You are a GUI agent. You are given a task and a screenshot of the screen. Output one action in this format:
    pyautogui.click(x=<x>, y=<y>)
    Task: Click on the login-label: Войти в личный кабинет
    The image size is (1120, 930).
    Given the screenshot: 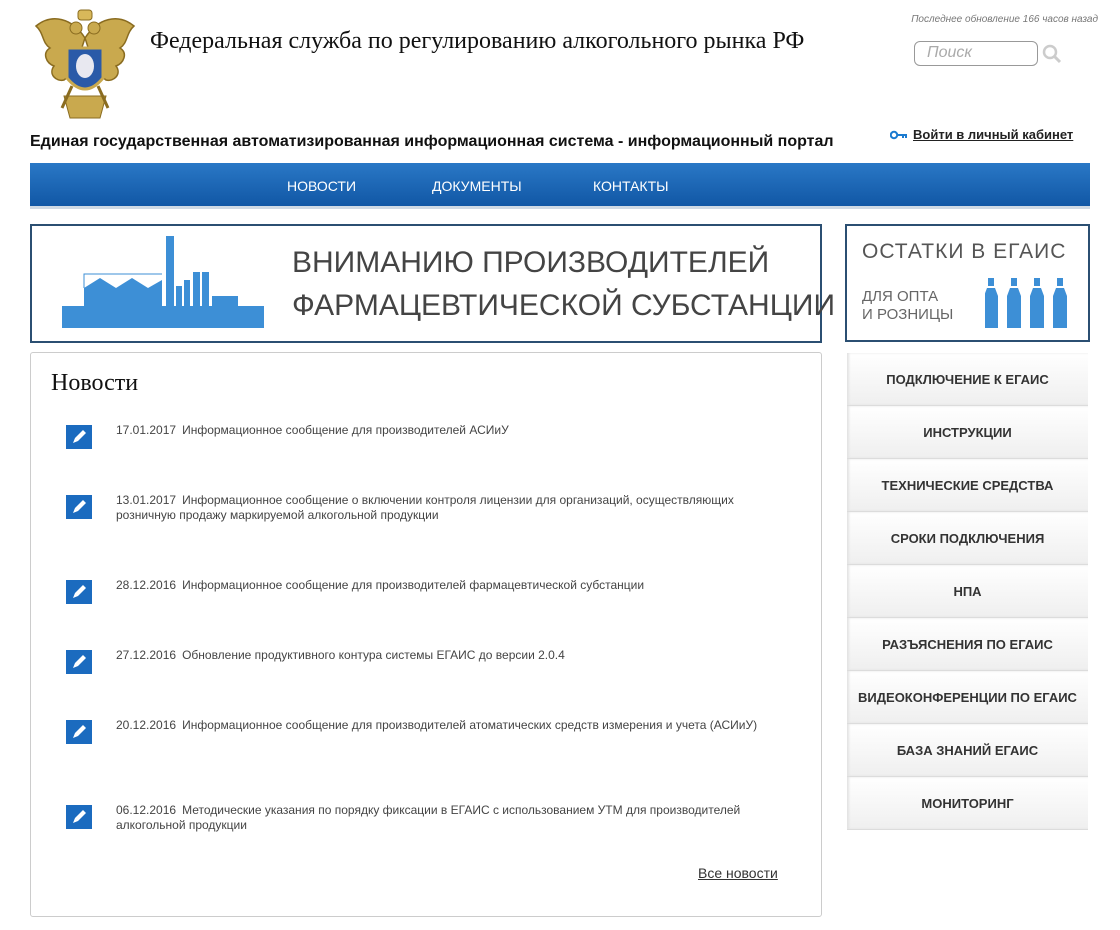 What is the action you would take?
    pyautogui.click(x=993, y=134)
    